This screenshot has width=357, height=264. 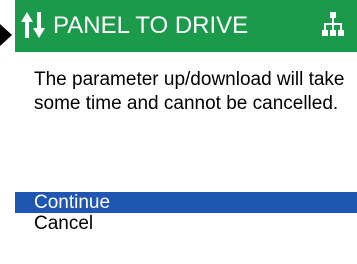 What do you see at coordinates (333, 24) in the screenshot?
I see `network-icon` at bounding box center [333, 24].